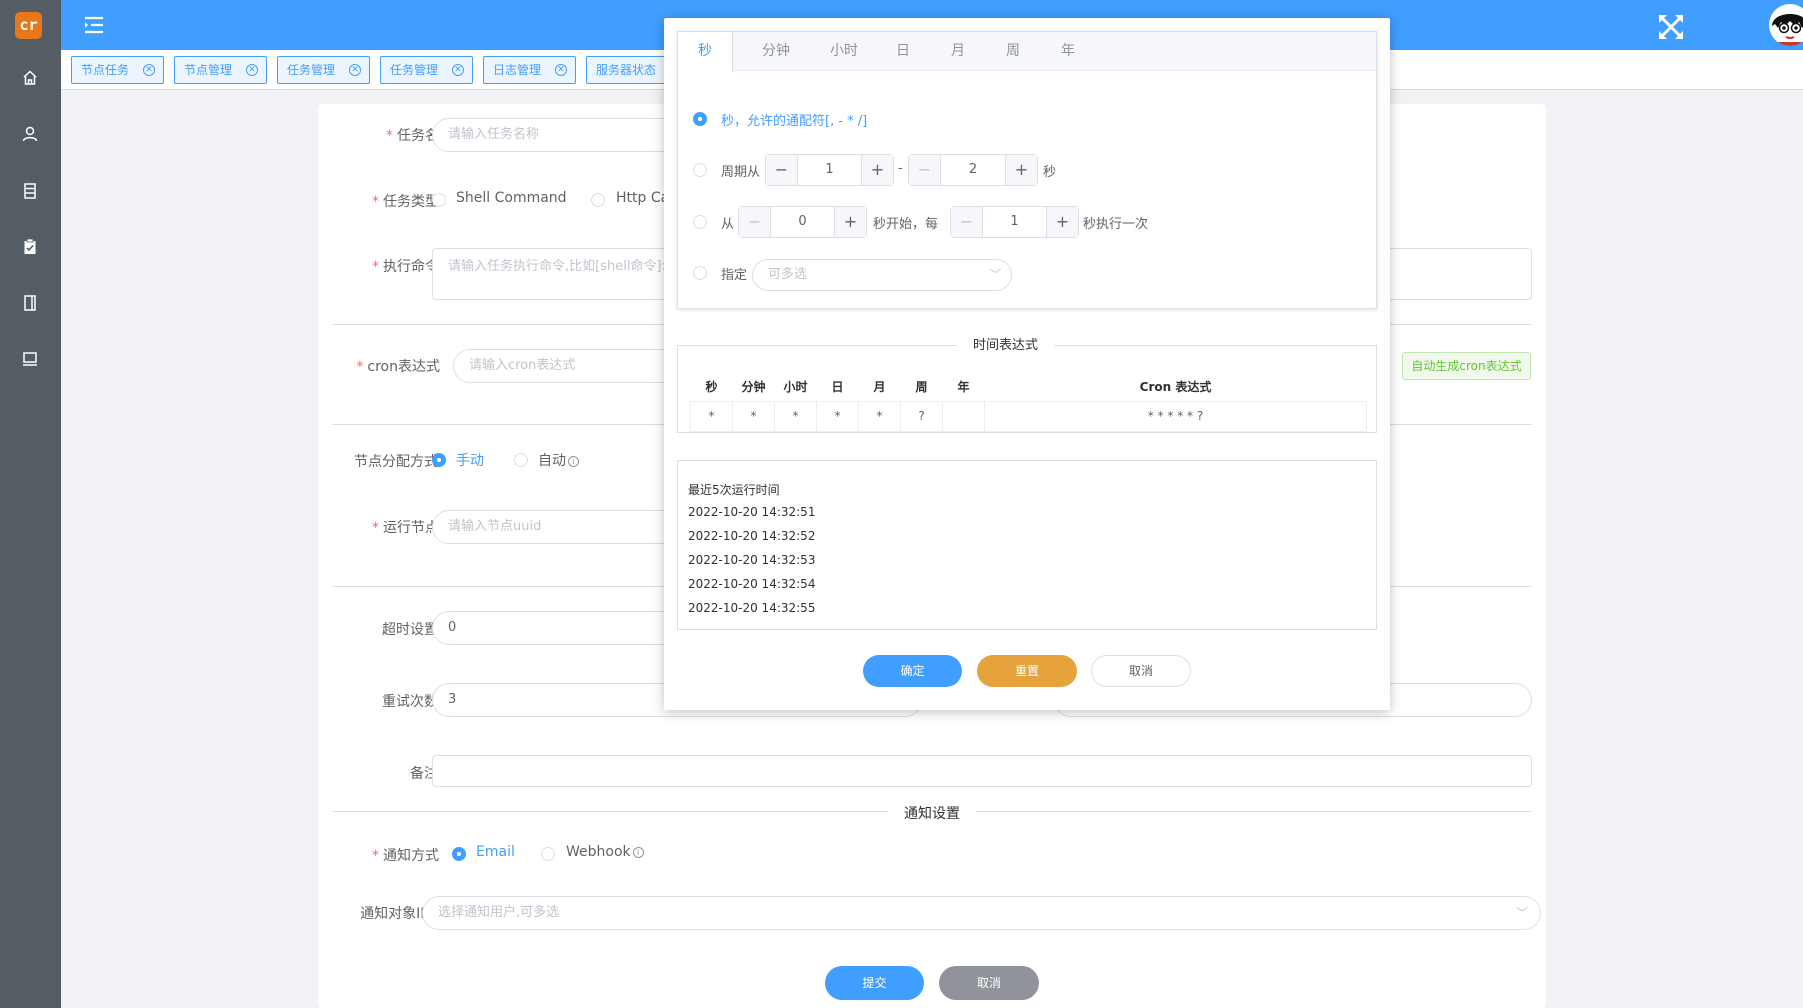 The height and width of the screenshot is (1008, 1803). I want to click on from-suffix: 秒执行一次, so click(1116, 224).